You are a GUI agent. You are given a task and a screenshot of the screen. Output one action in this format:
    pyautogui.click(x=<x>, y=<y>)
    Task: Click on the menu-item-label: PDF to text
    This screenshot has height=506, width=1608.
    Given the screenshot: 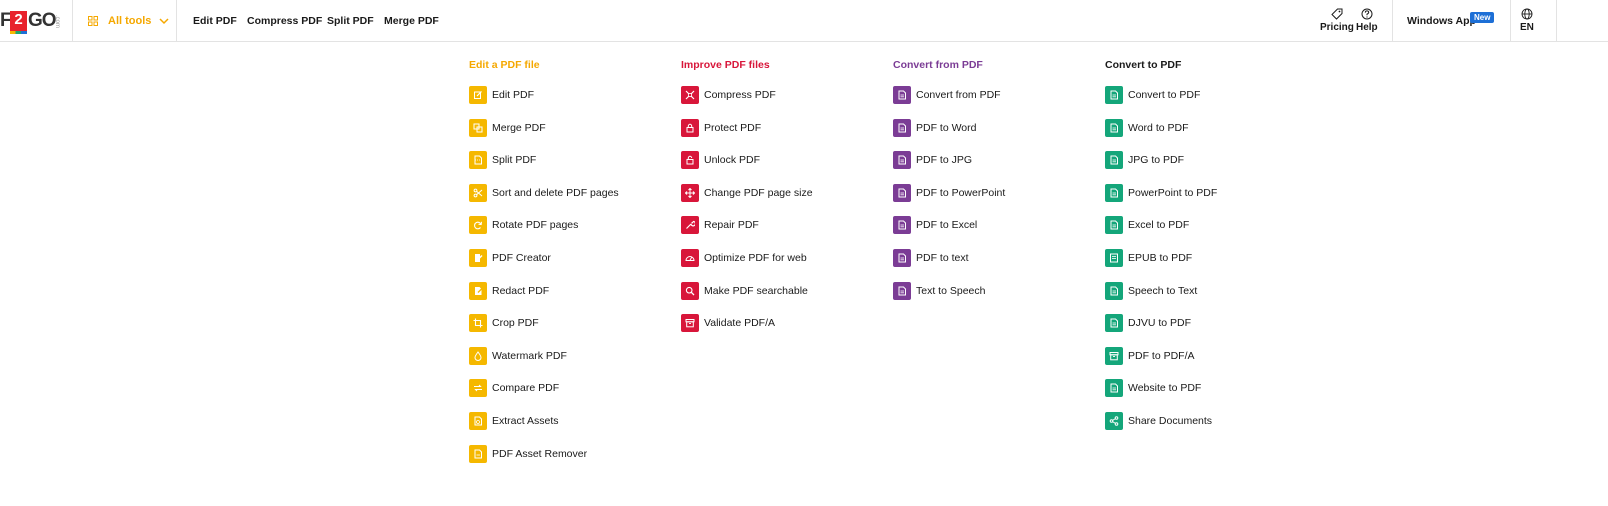 What is the action you would take?
    pyautogui.click(x=942, y=258)
    